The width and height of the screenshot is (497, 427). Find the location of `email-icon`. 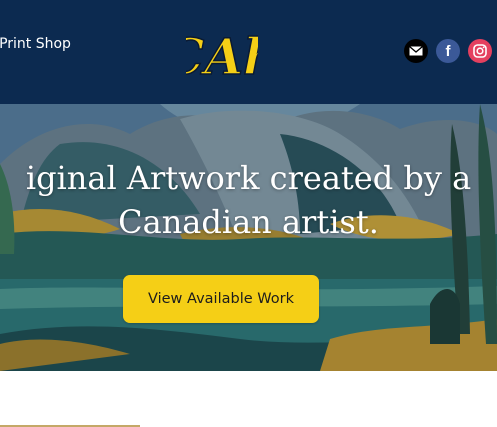

email-icon is located at coordinates (416, 51).